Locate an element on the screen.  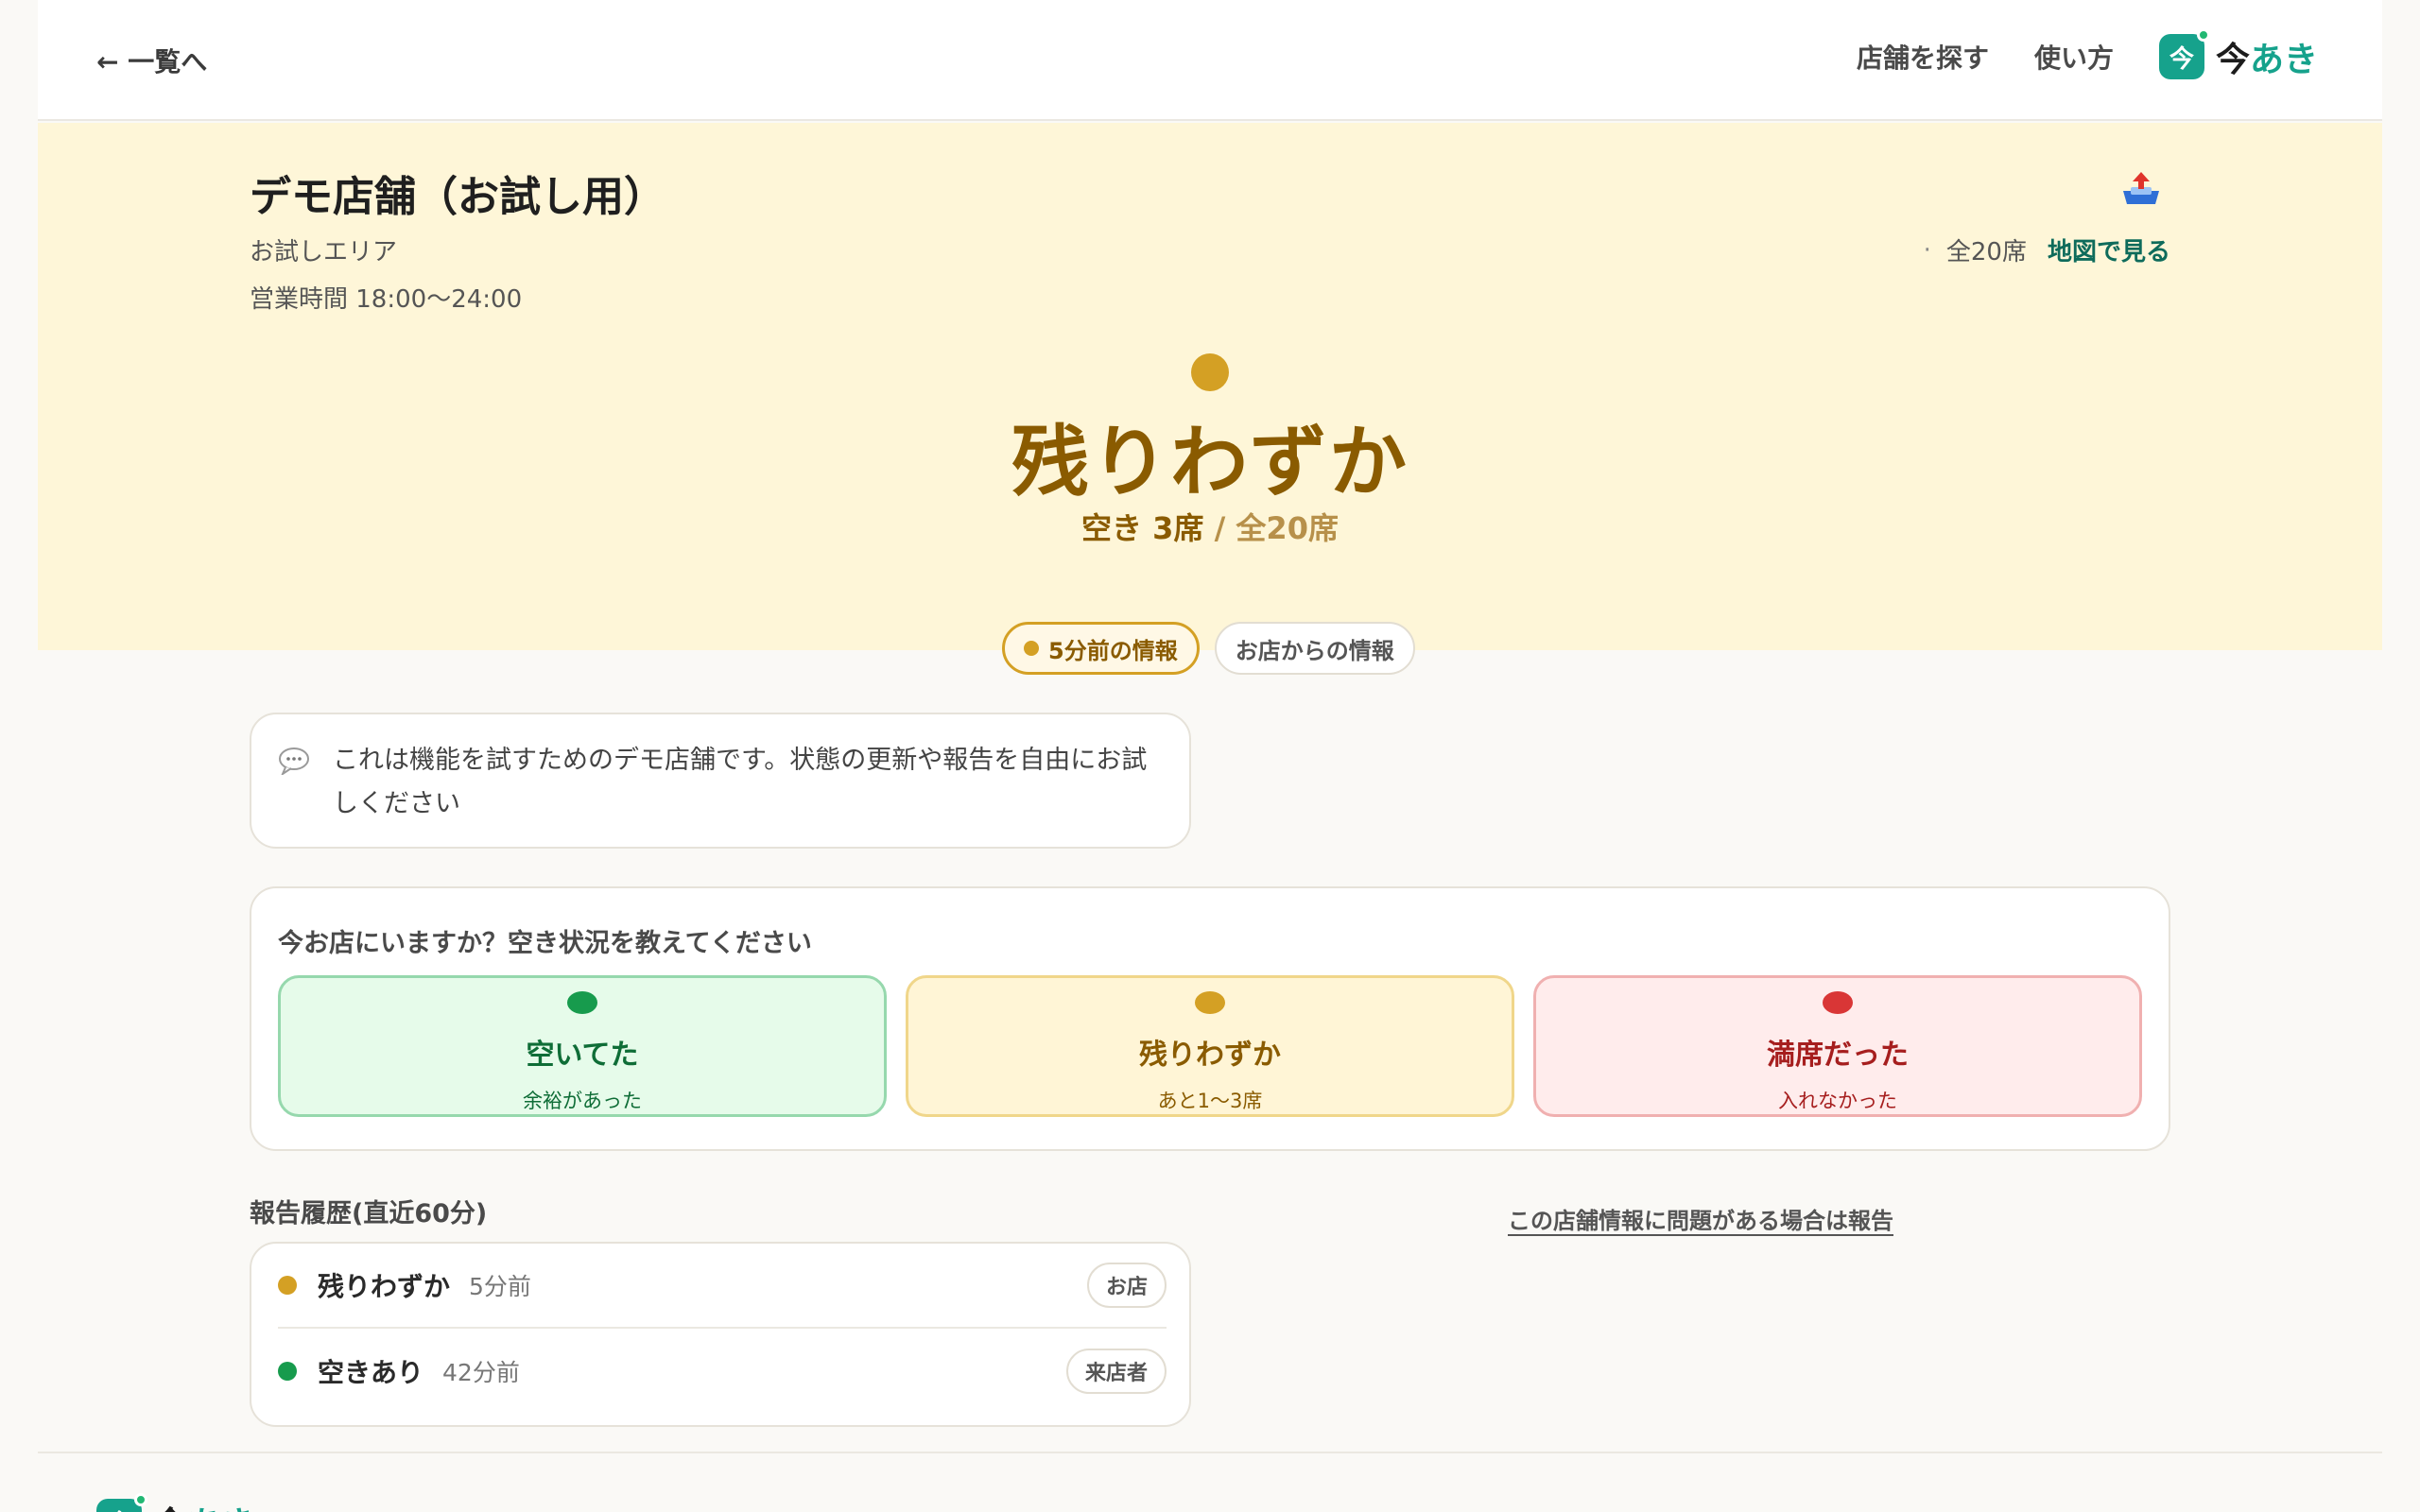
footer-logo-text: 今あき is located at coordinates (204, 1504).